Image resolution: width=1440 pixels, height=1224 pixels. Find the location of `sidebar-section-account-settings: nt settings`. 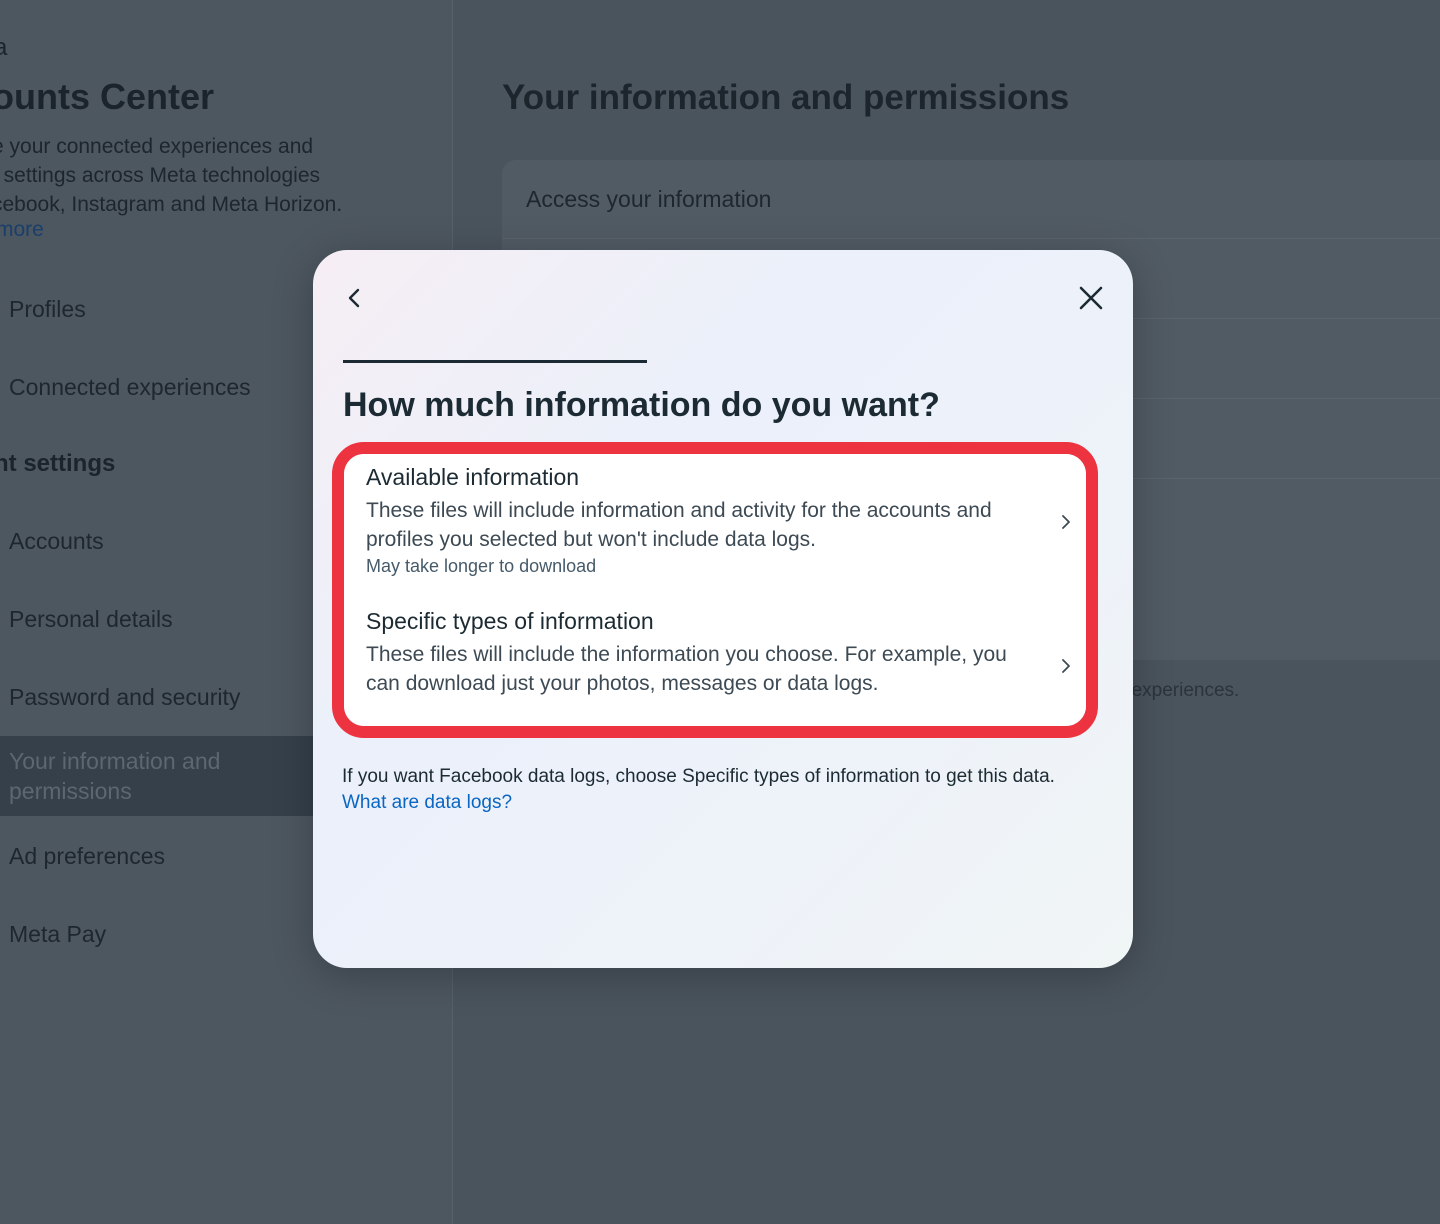

sidebar-section-account-settings: nt settings is located at coordinates (58, 463).